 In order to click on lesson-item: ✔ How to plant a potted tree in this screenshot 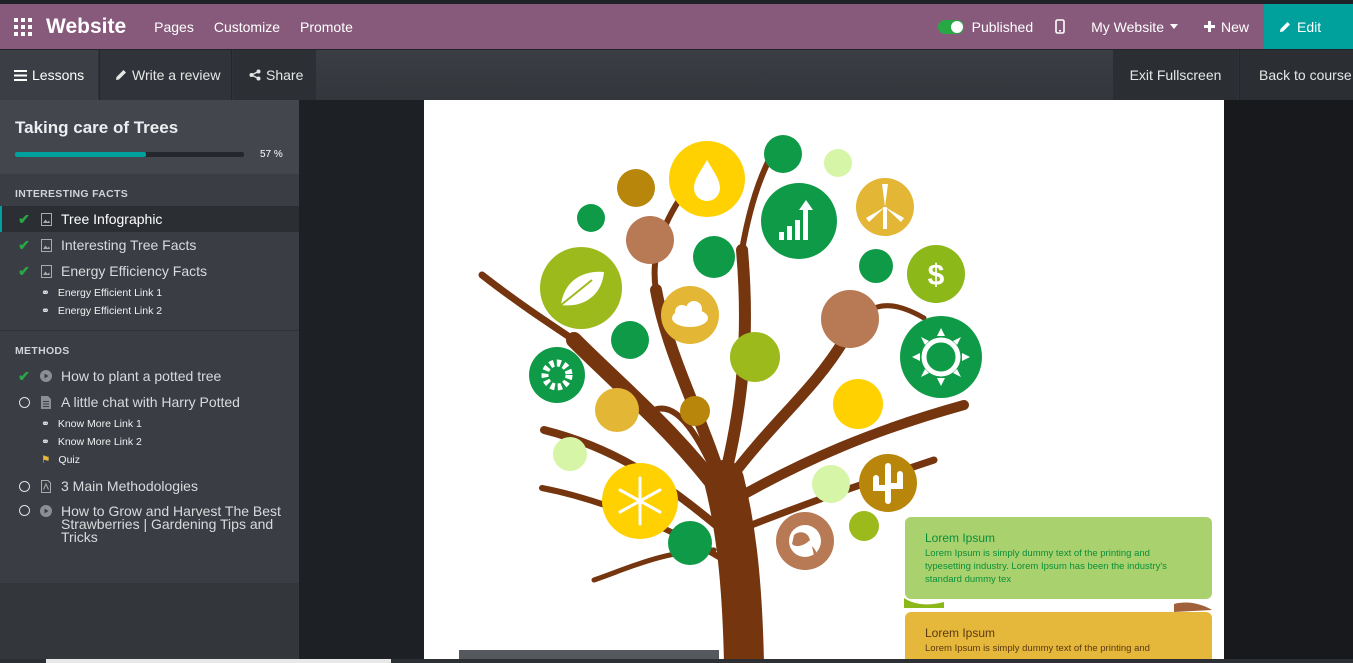, I will do `click(149, 376)`.